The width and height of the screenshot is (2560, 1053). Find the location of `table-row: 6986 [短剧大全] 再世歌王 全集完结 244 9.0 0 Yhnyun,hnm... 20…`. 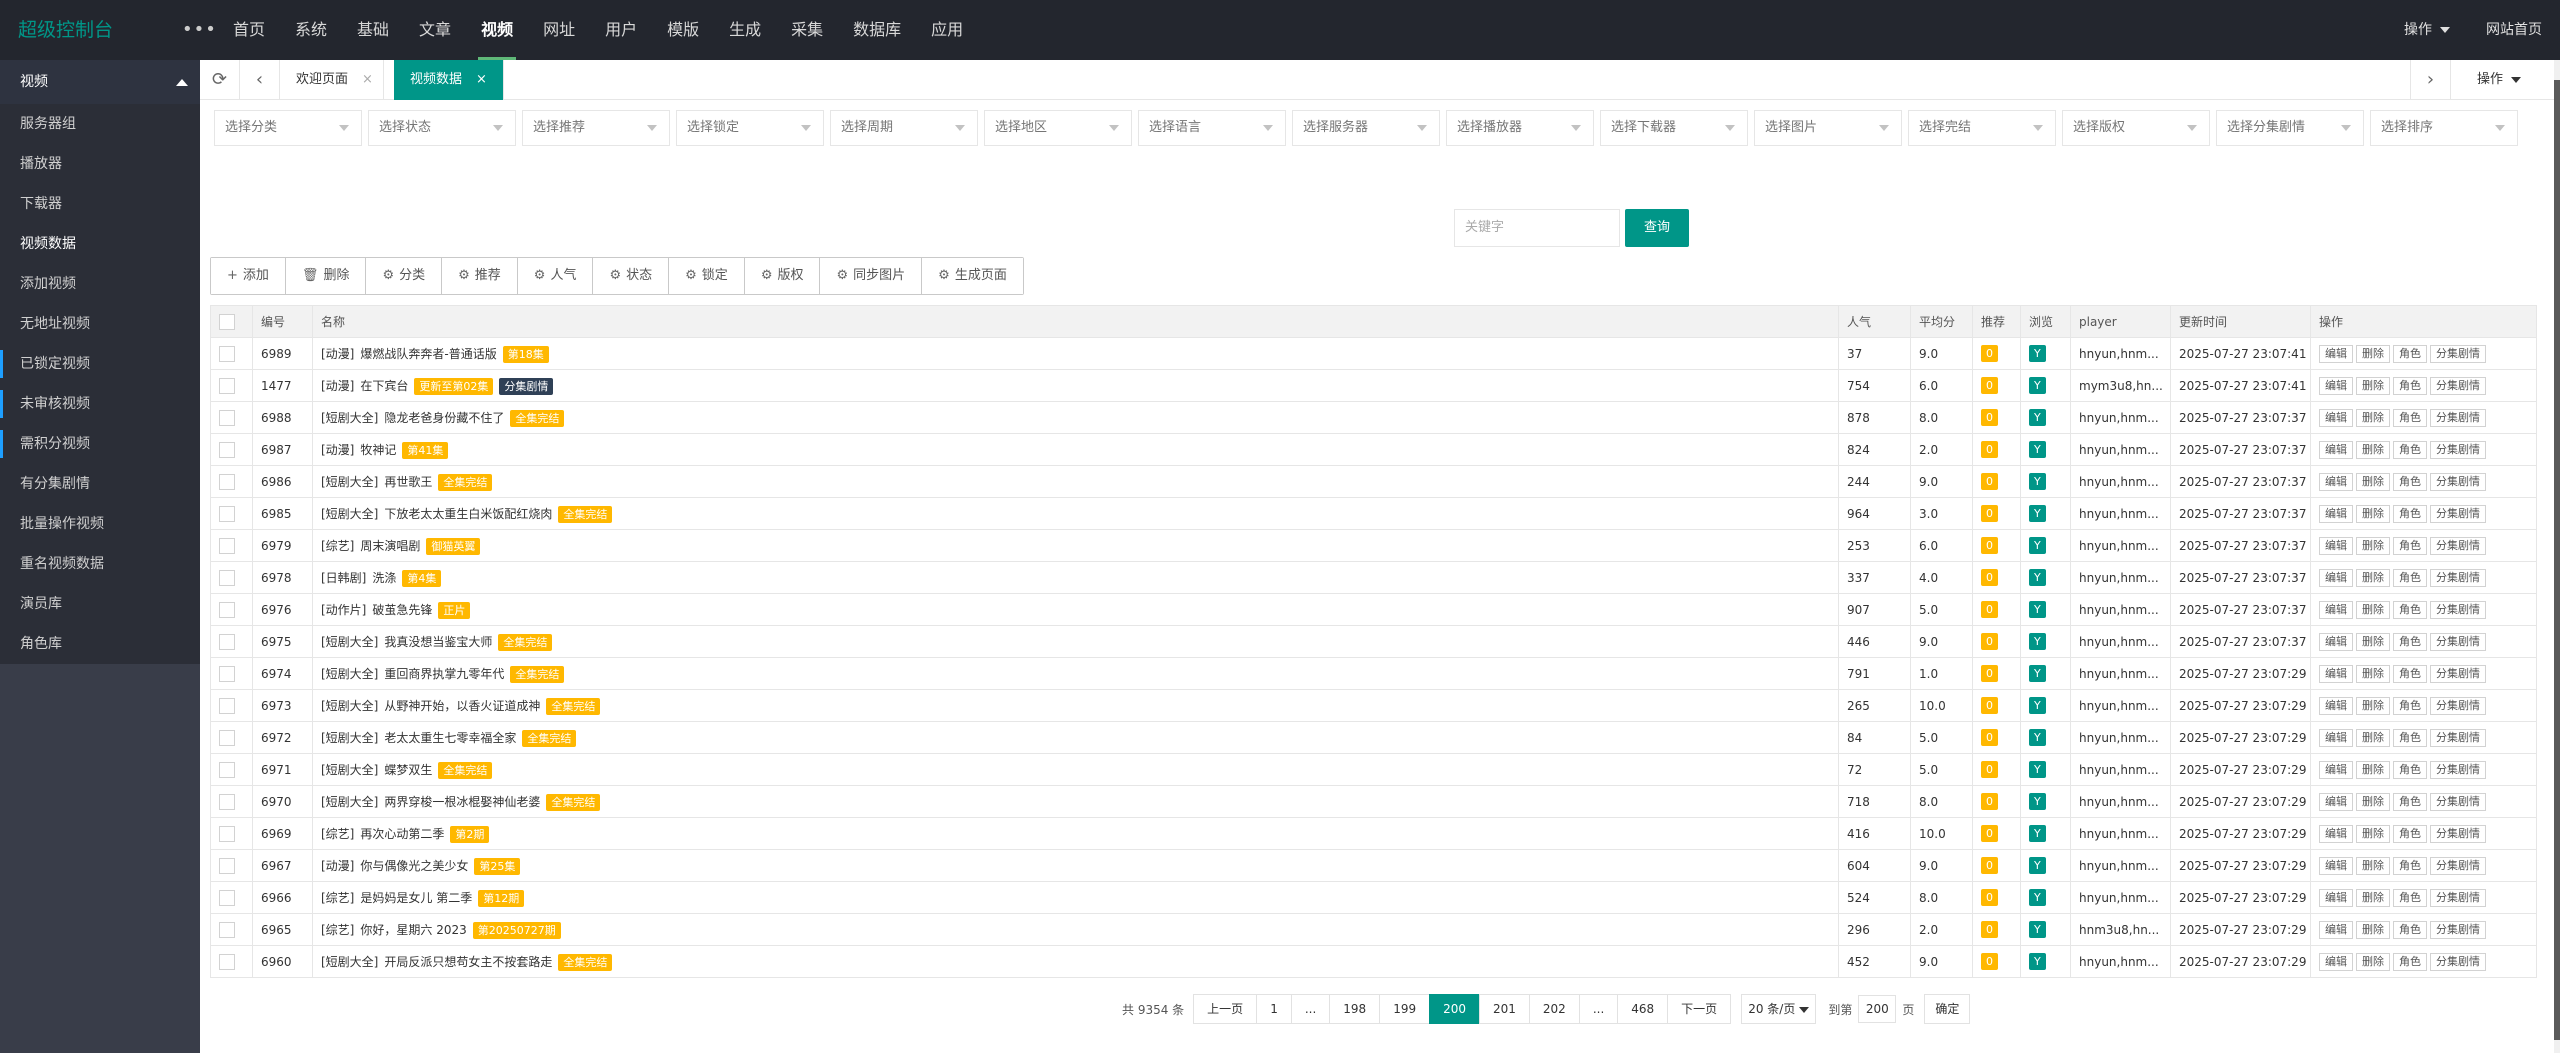

table-row: 6986 [短剧大全] 再世歌王 全集完结 244 9.0 0 Yhnyun,hnm... 20… is located at coordinates (1373, 481).